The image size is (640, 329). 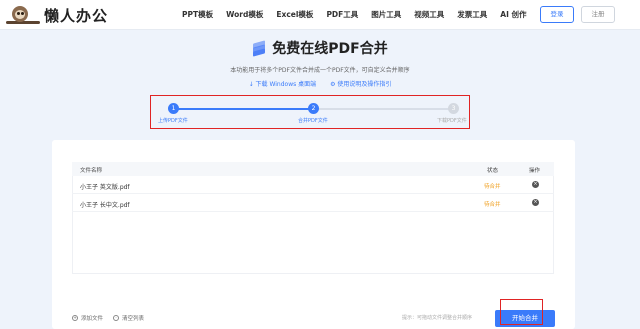 What do you see at coordinates (173, 121) in the screenshot?
I see `step-1-label: 上传PDF文件` at bounding box center [173, 121].